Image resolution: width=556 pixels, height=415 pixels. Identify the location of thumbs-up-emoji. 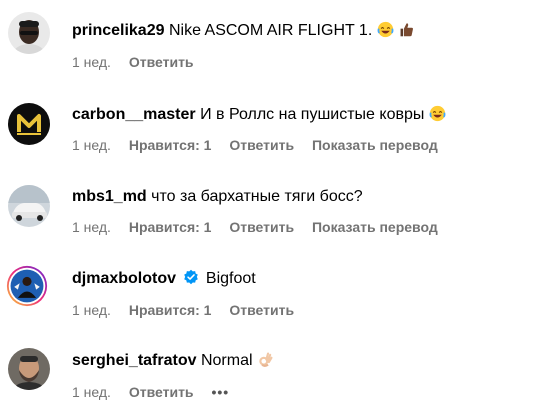
(406, 32).